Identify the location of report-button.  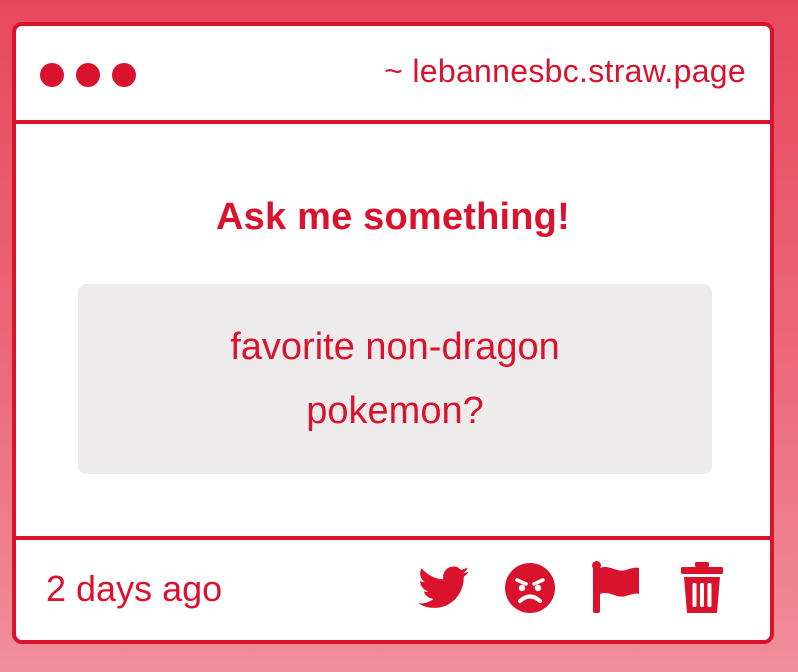
(616, 587).